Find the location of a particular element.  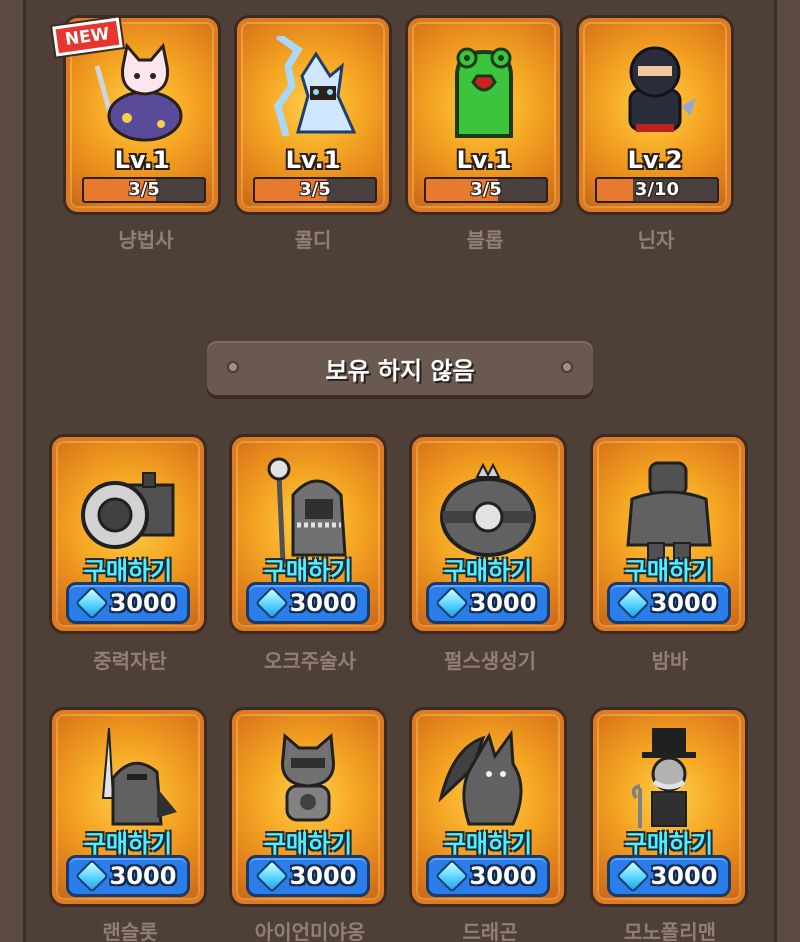

hero-name: 아이언미야옹 is located at coordinates (310, 931).